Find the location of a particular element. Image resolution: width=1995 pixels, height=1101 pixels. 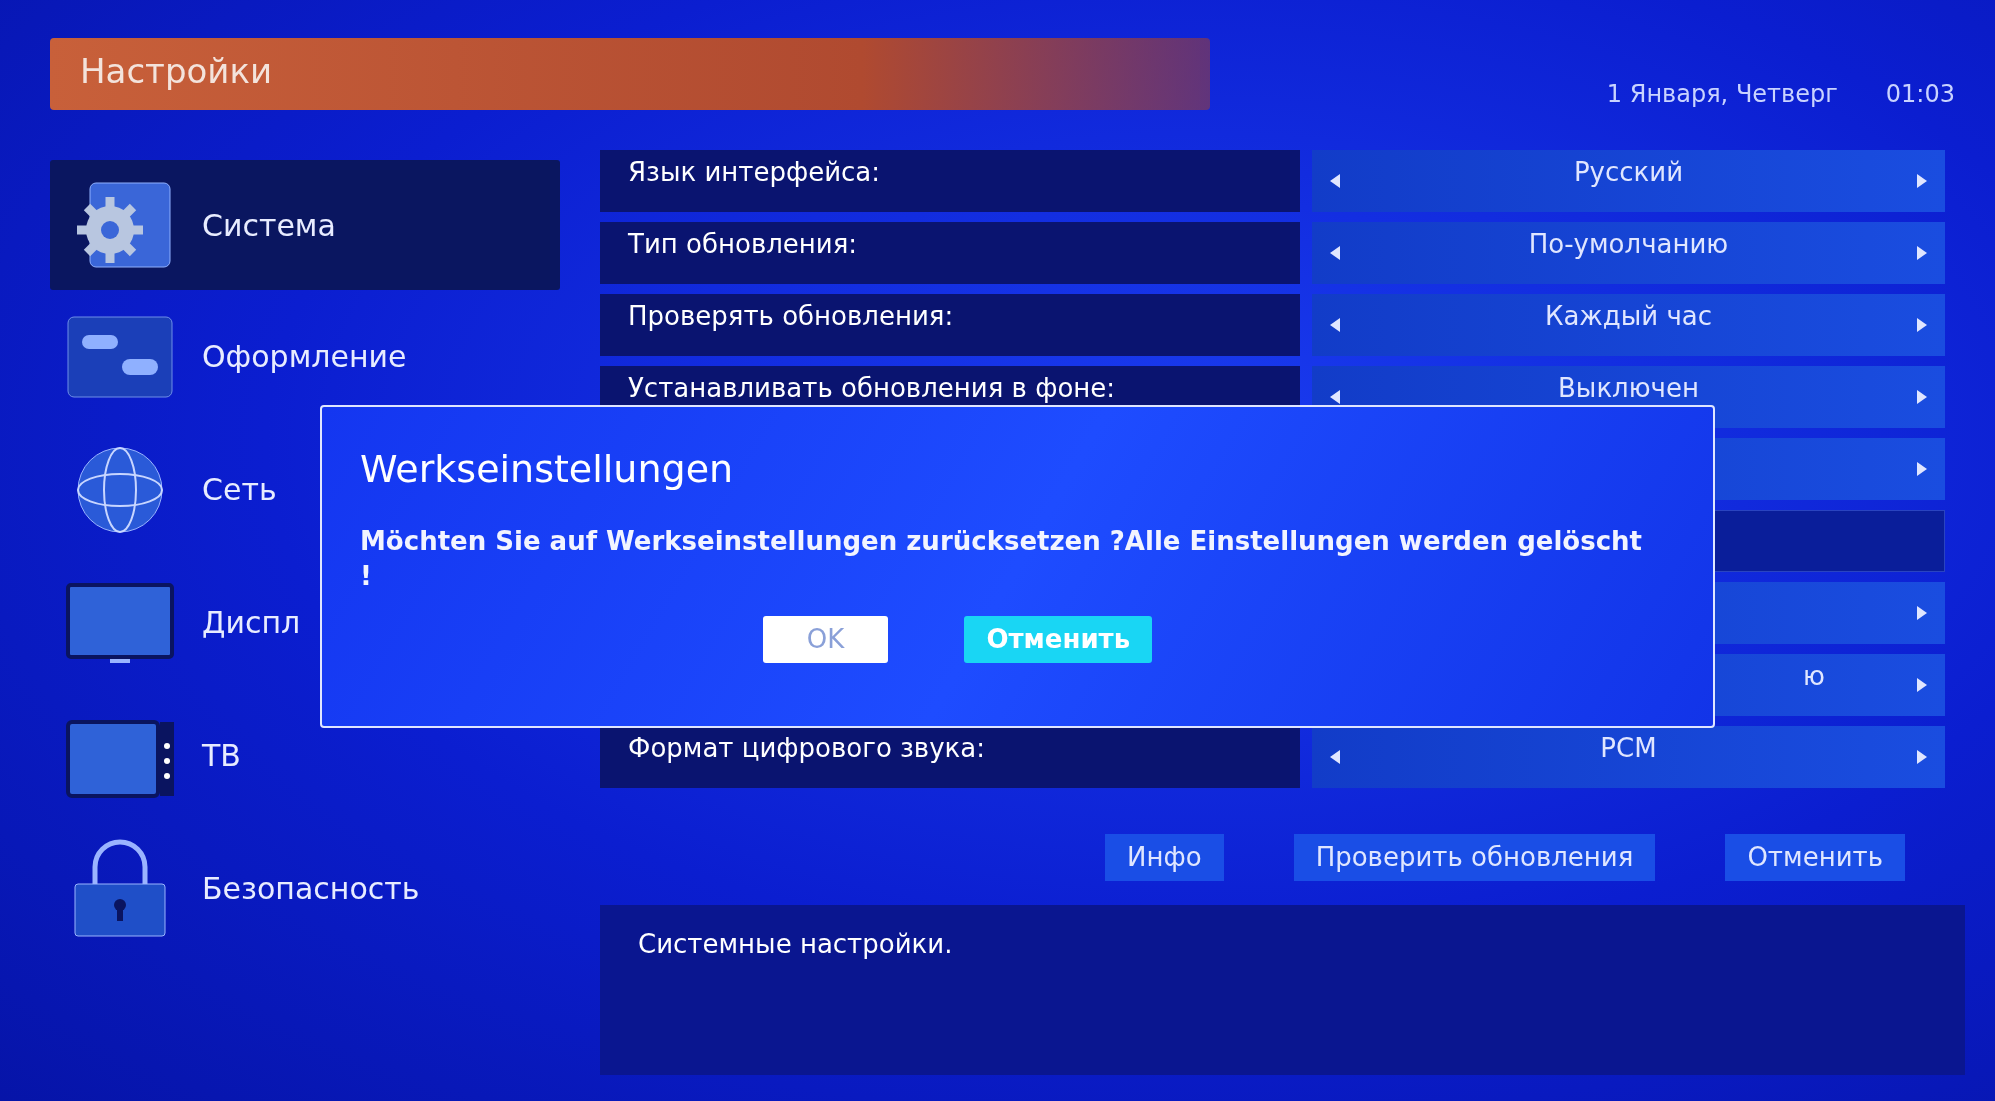

value-text: ю is located at coordinates (1814, 676).